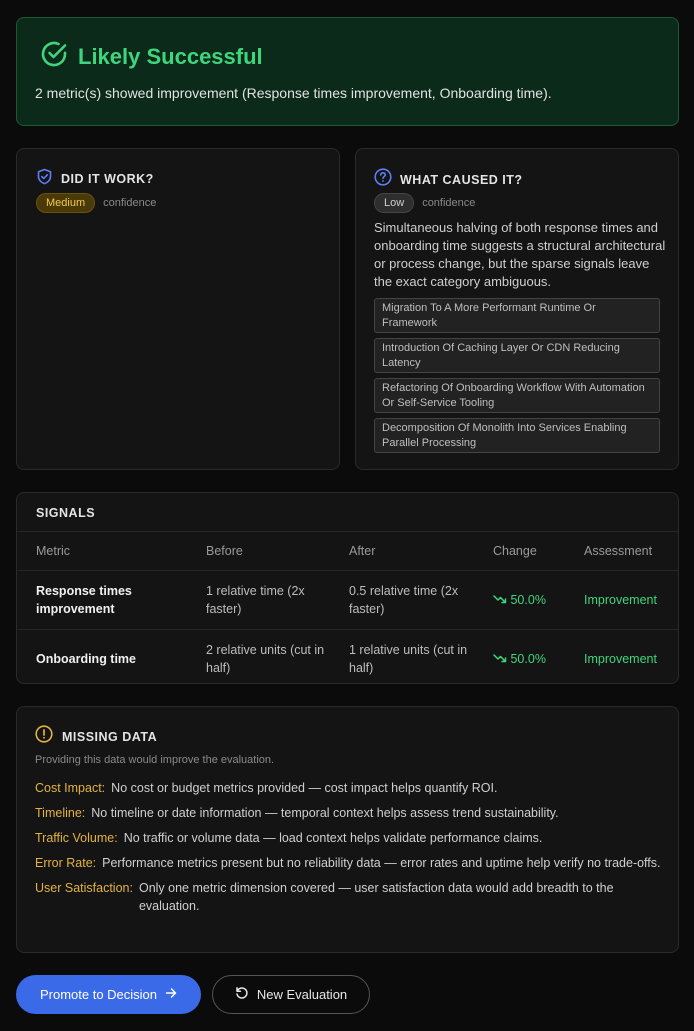  I want to click on question-circle-icon, so click(383, 179).